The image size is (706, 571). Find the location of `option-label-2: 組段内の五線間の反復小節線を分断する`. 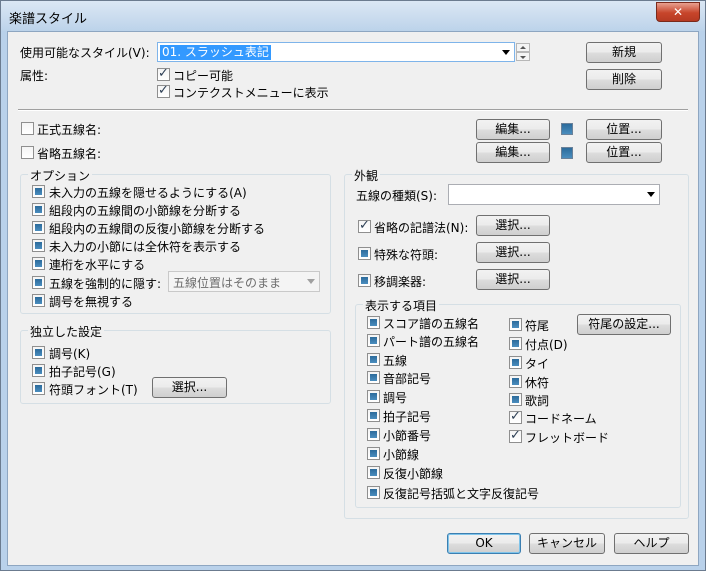

option-label-2: 組段内の五線間の反復小節線を分断する is located at coordinates (157, 229).